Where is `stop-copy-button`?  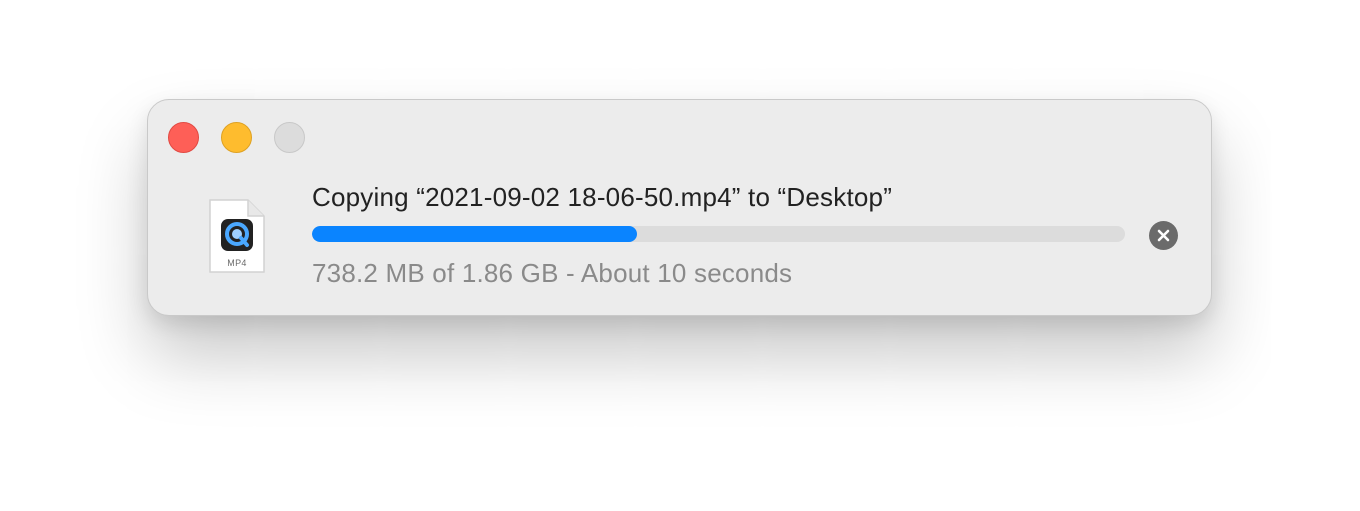
stop-copy-button is located at coordinates (1163, 235).